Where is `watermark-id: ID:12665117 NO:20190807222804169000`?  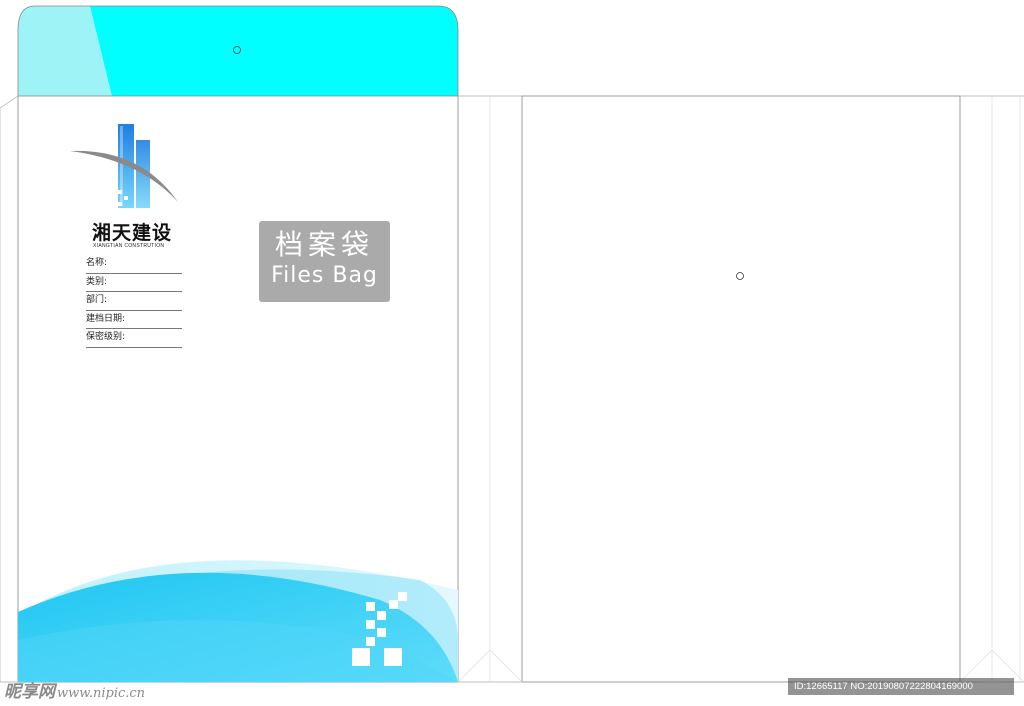
watermark-id: ID:12665117 NO:20190807222804169000 is located at coordinates (901, 686).